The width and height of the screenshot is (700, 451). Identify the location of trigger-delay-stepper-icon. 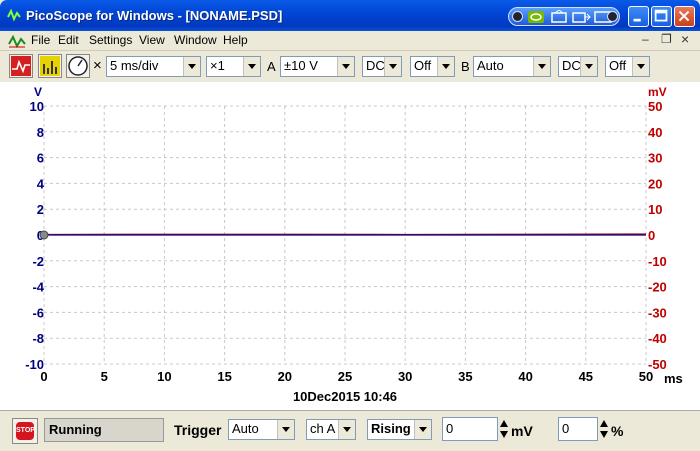
(604, 429).